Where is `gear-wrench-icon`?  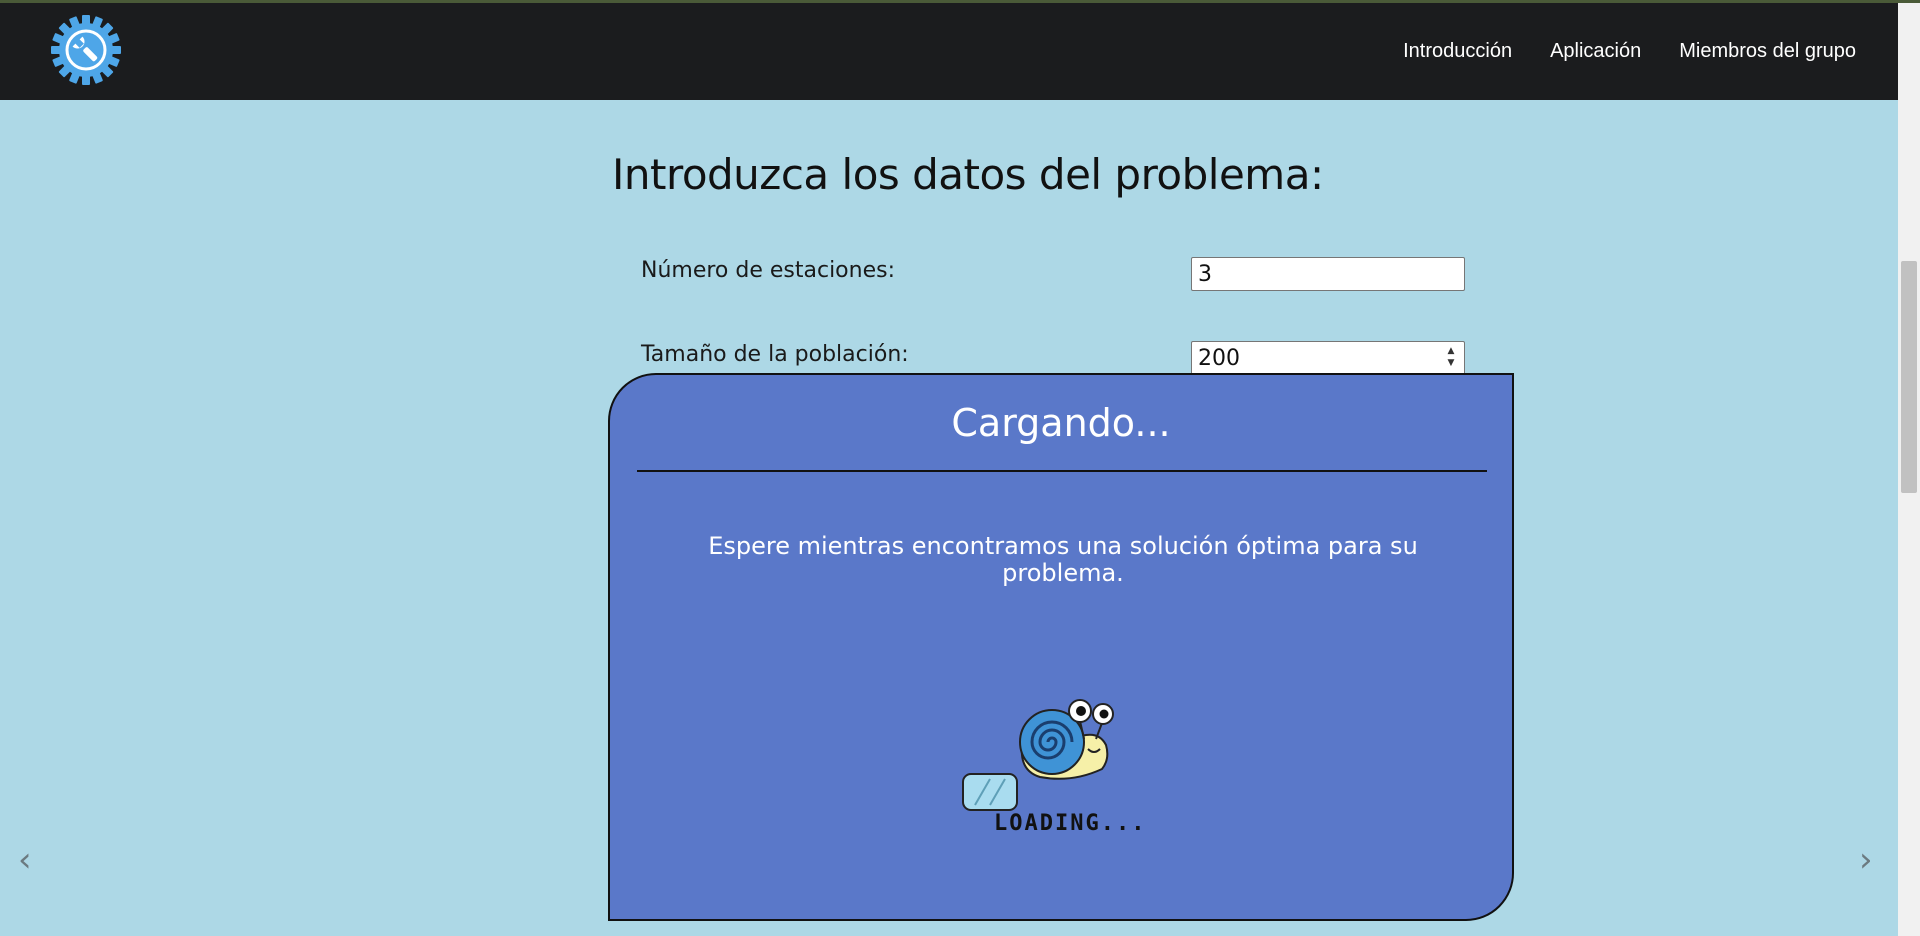 gear-wrench-icon is located at coordinates (86, 50).